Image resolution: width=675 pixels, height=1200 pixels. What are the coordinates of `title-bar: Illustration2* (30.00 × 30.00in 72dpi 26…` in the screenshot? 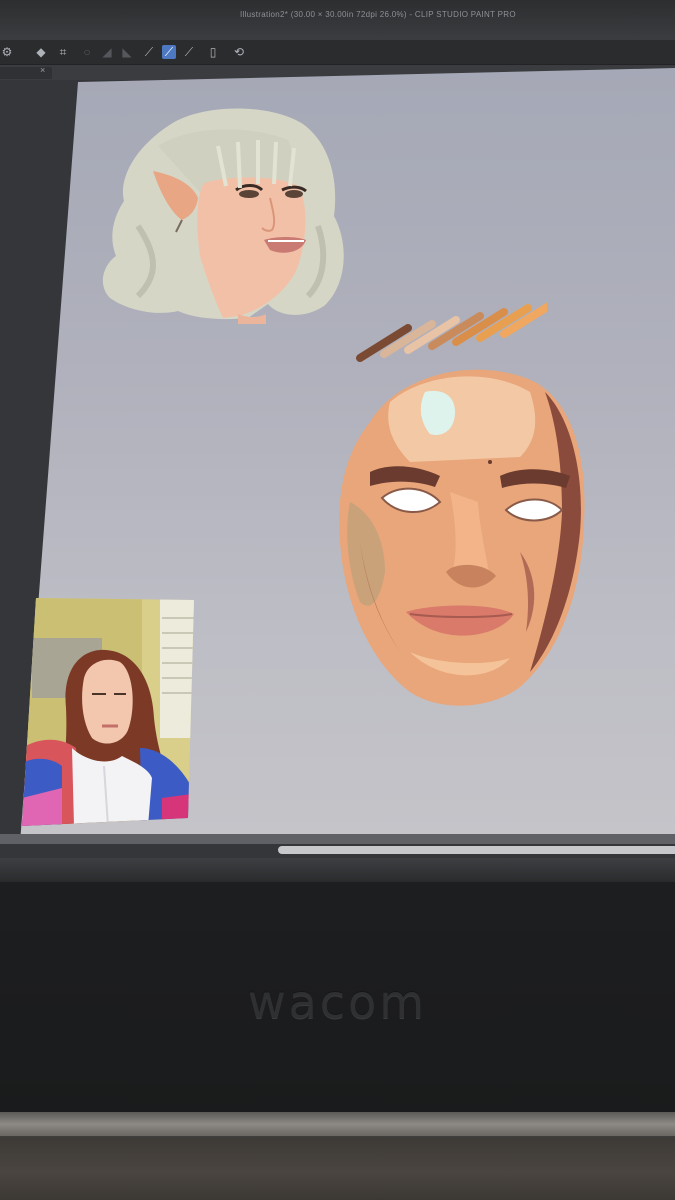 It's located at (337, 18).